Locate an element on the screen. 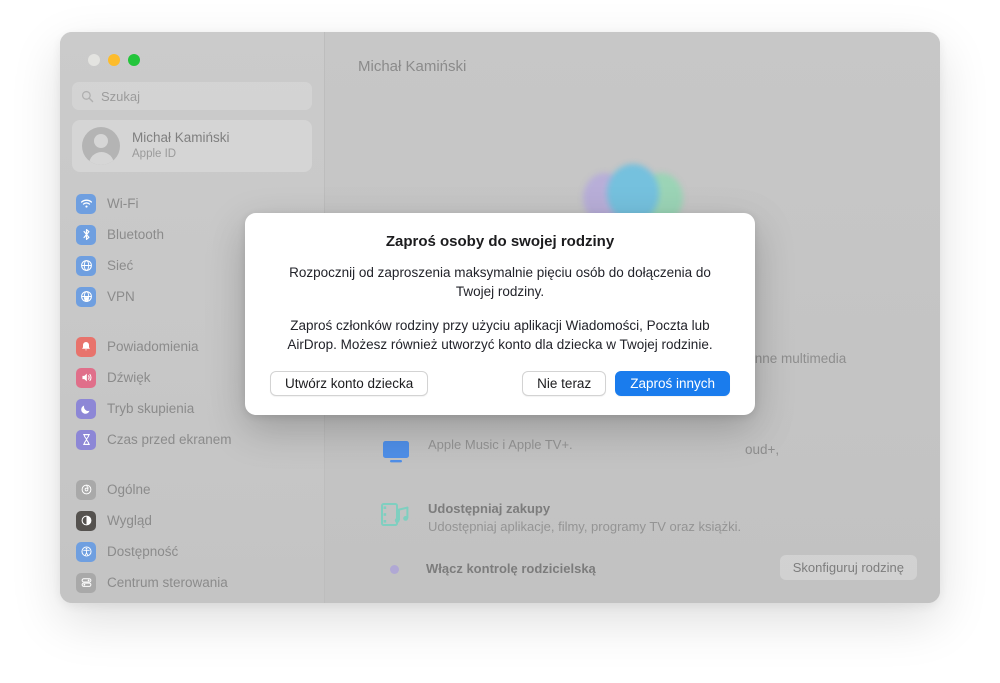 The image size is (1000, 683). background-text-line-2: oud+, is located at coordinates (762, 449).